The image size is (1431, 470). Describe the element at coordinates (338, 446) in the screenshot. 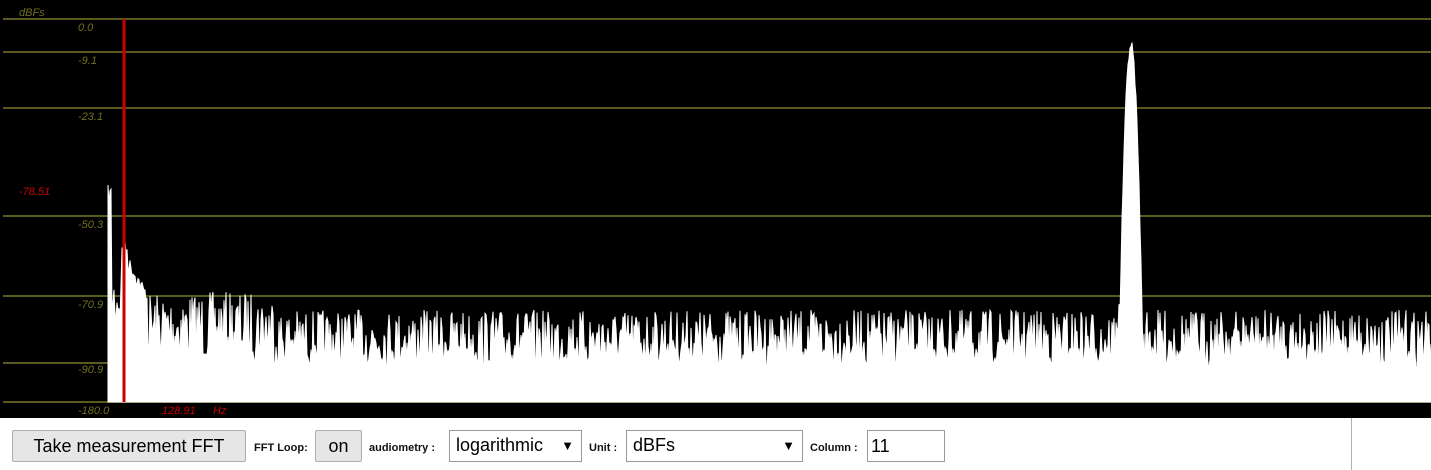

I see `fft-loop-toggle-button: on` at that location.